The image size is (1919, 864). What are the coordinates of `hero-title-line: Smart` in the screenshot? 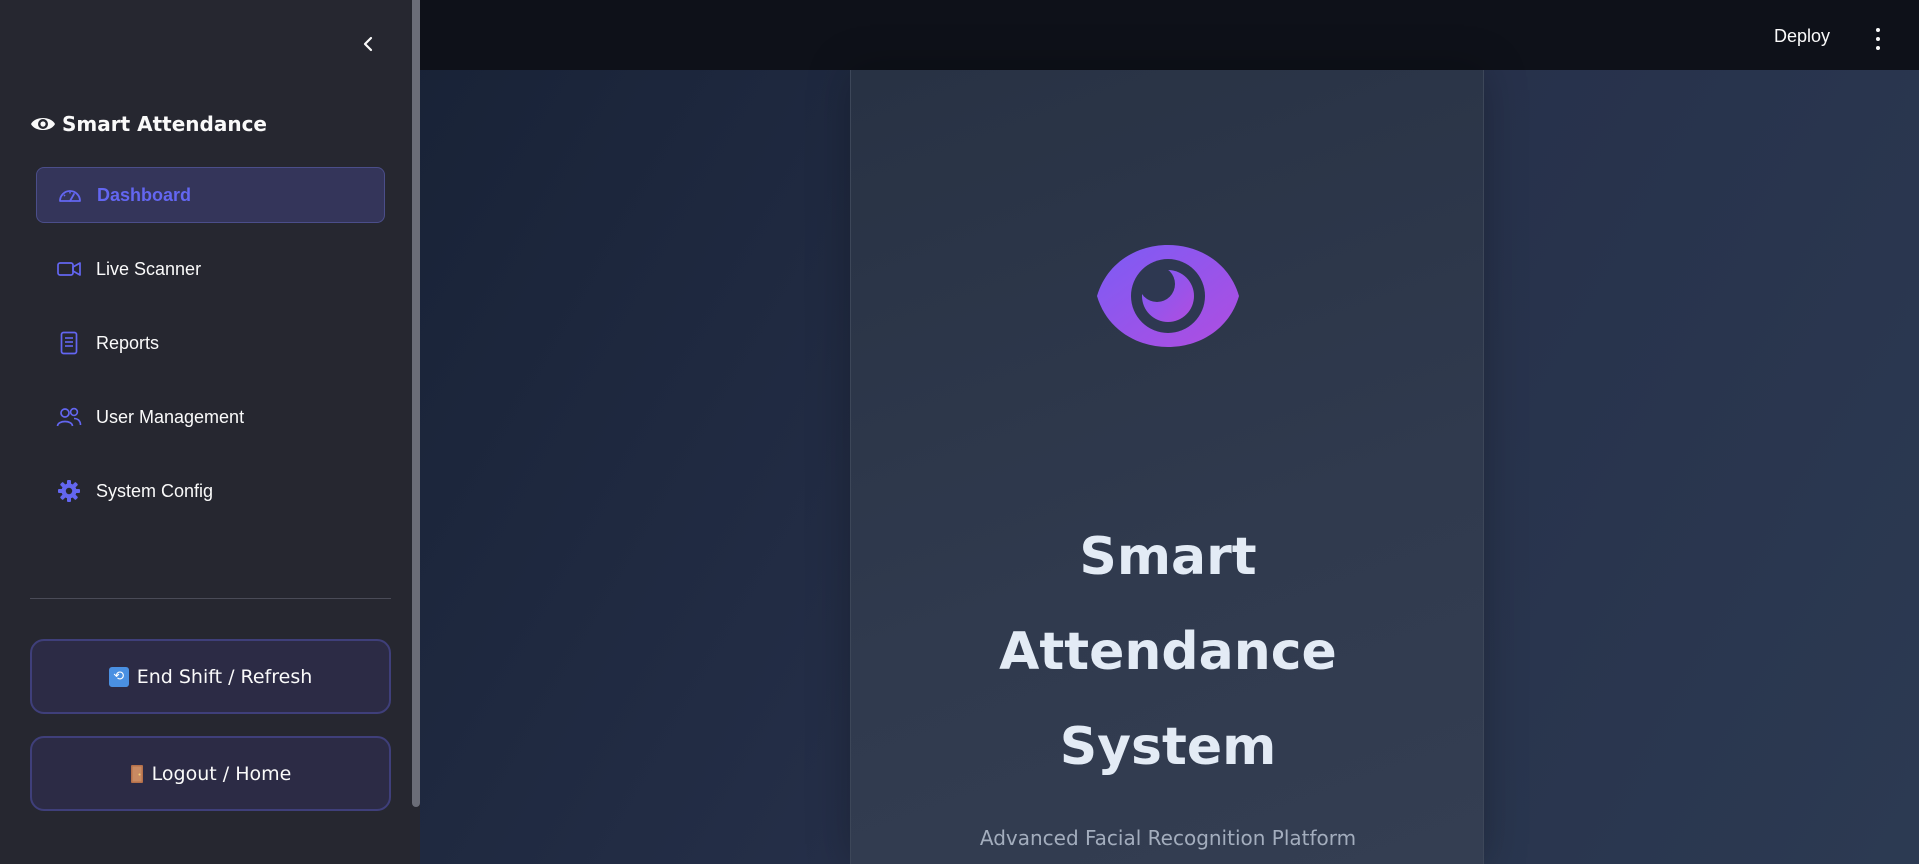 It's located at (1168, 557).